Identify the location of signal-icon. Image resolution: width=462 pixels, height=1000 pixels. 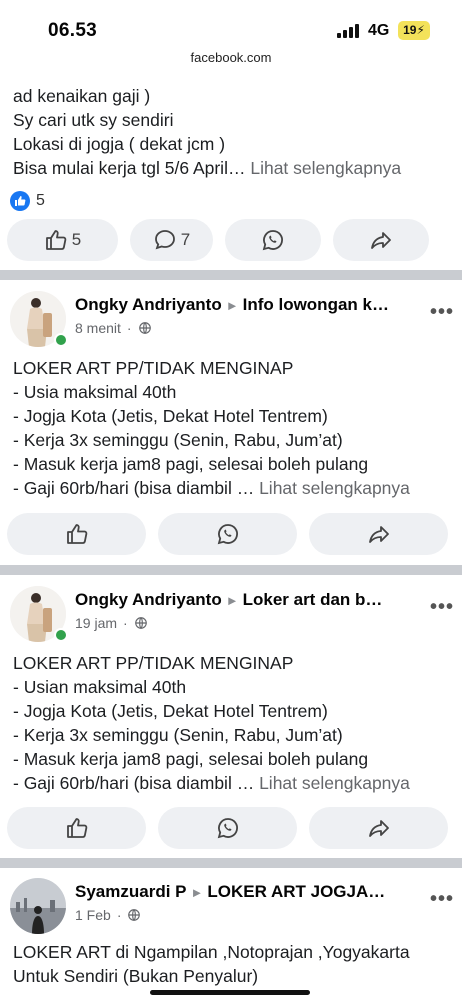
(350, 31).